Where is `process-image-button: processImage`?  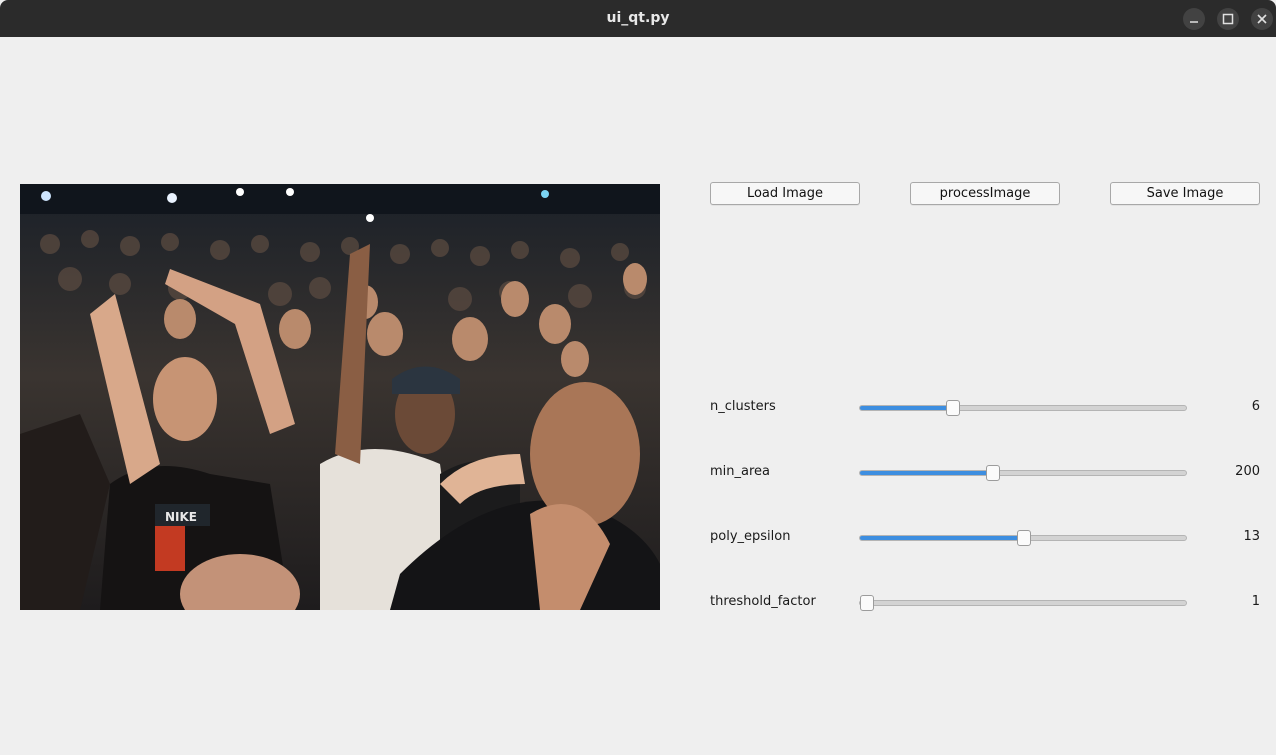
process-image-button: processImage is located at coordinates (985, 193).